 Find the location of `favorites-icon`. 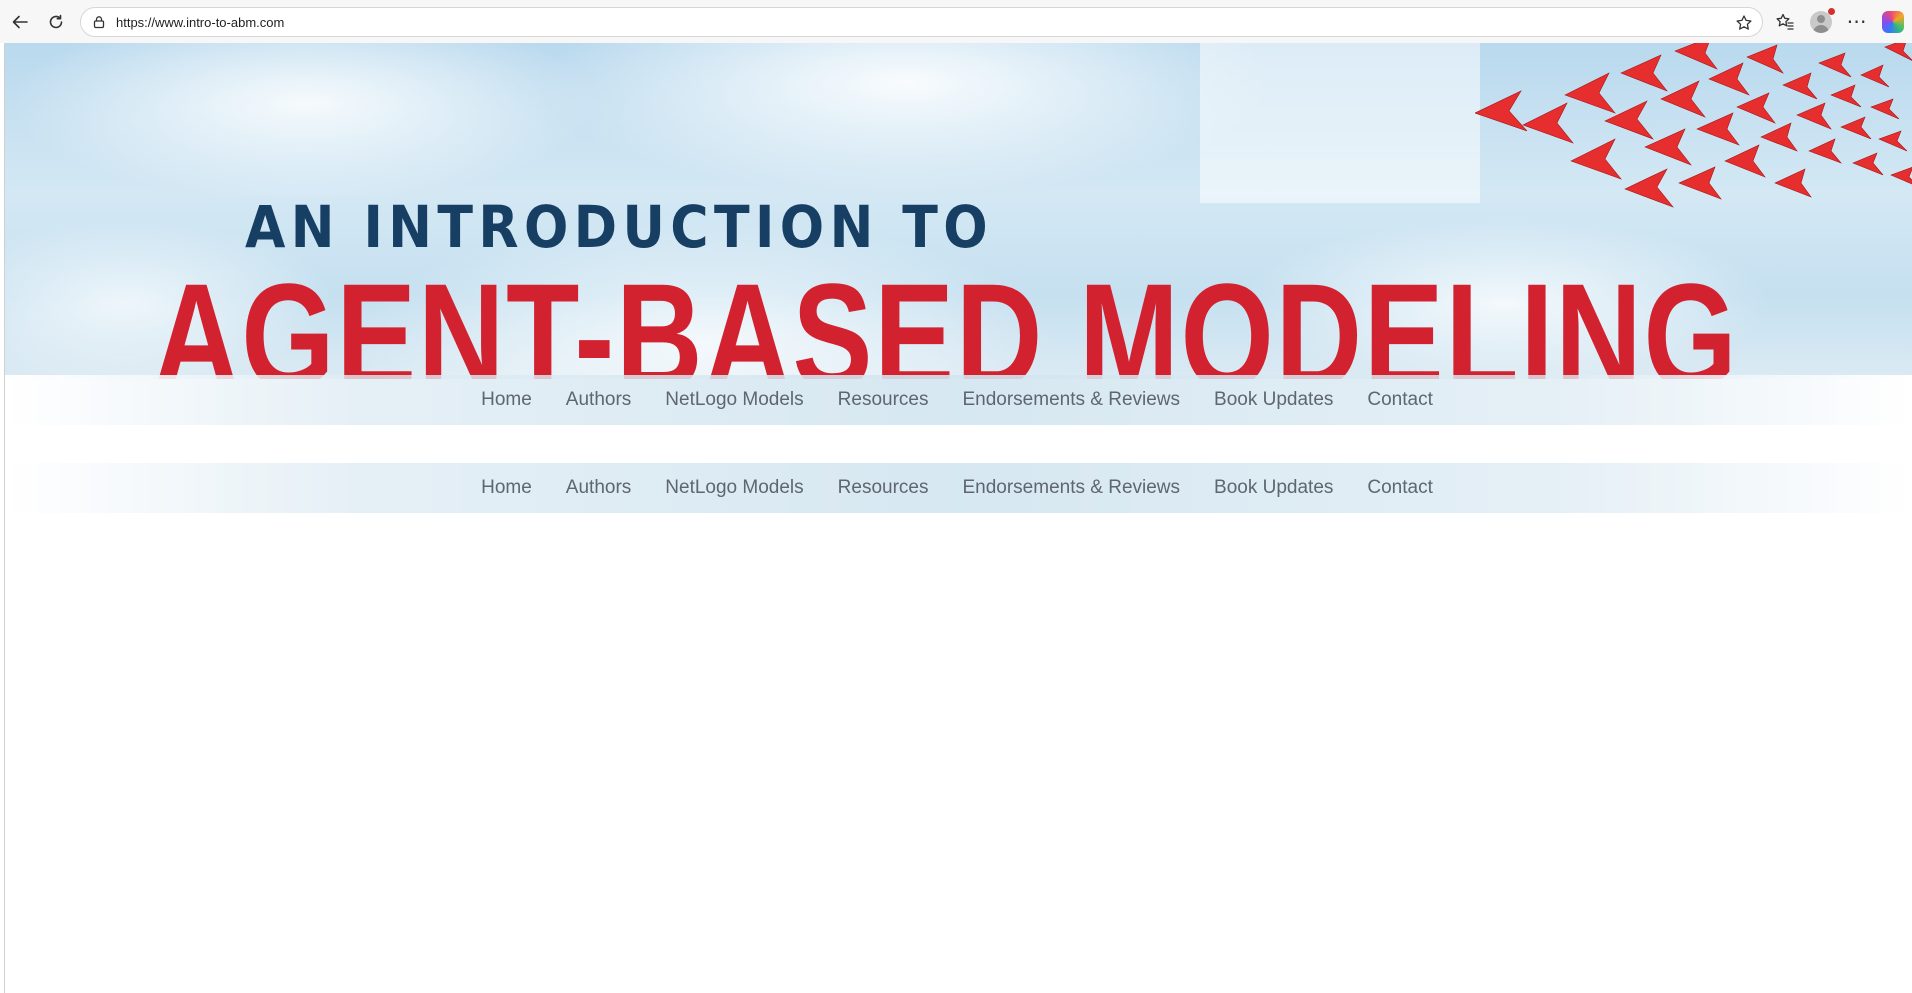

favorites-icon is located at coordinates (1785, 21).